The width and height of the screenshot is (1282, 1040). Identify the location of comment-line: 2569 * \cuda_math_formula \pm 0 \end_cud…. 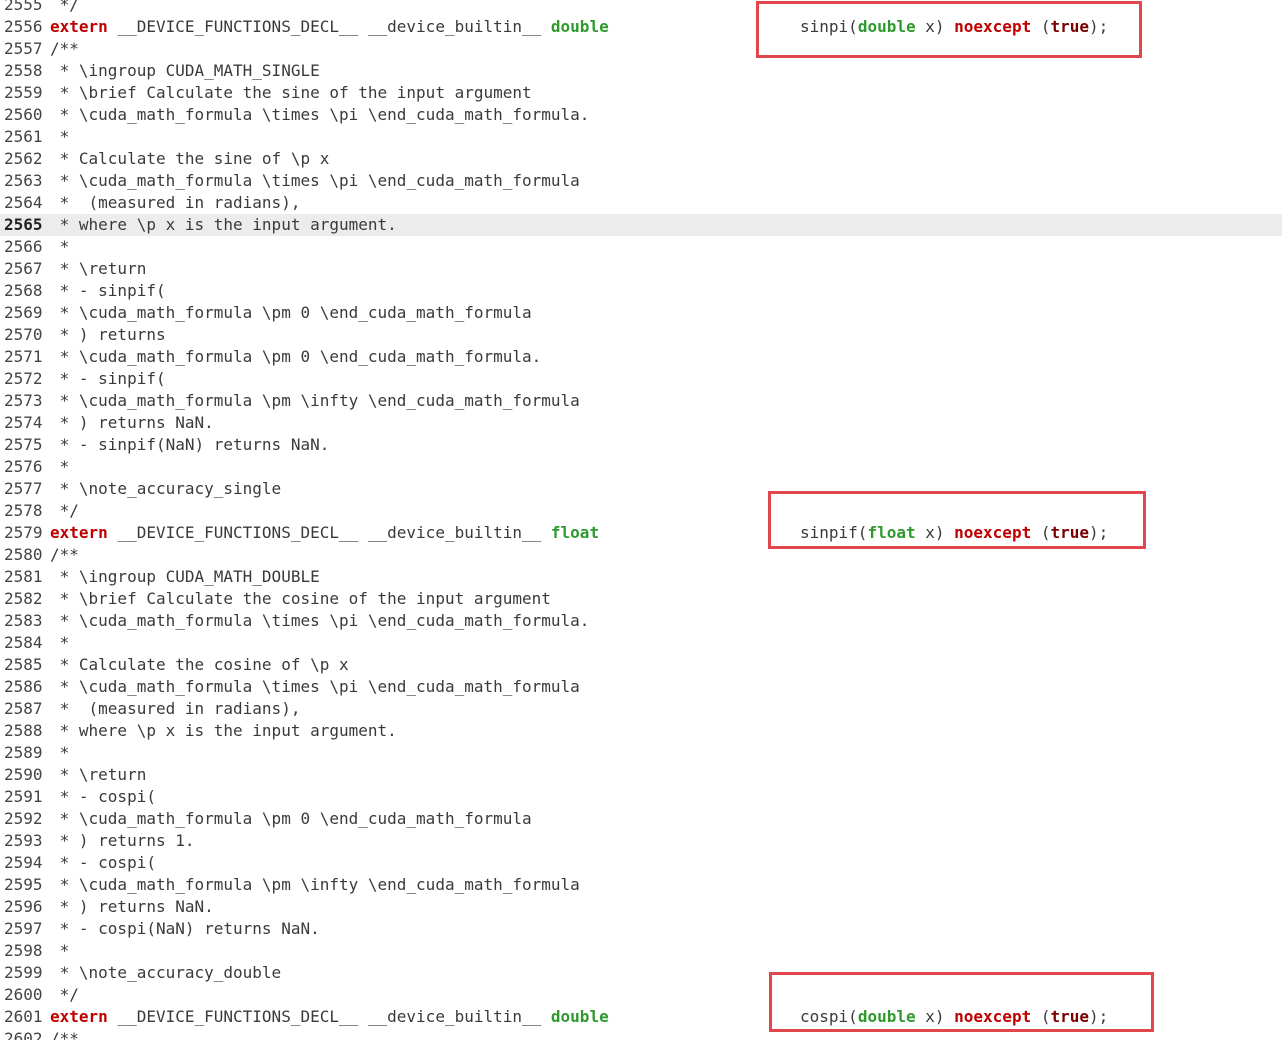
(641, 313).